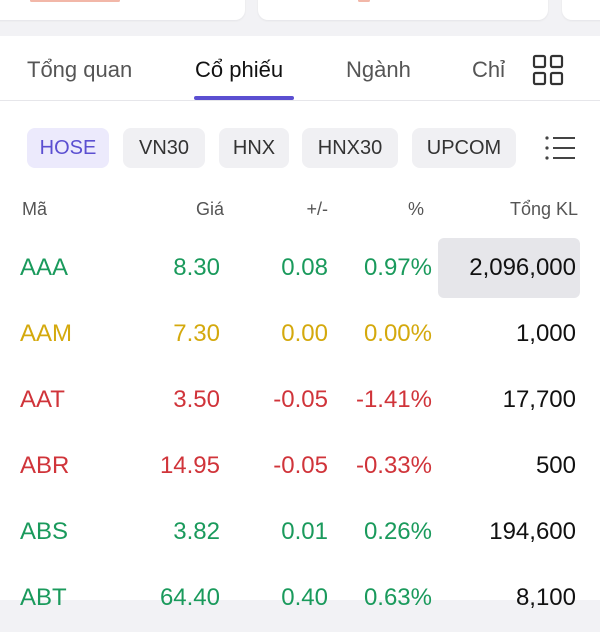  What do you see at coordinates (555, 465) in the screenshot?
I see `volume-cell: 500` at bounding box center [555, 465].